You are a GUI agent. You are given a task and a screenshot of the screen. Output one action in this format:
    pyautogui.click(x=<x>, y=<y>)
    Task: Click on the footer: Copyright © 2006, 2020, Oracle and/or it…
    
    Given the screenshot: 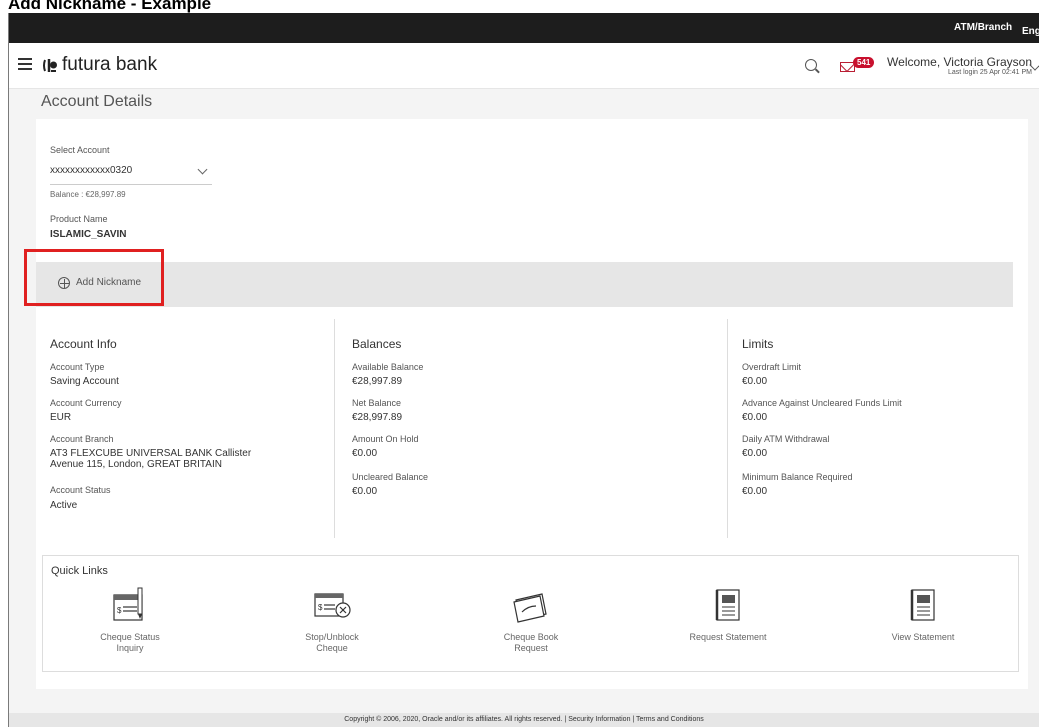 What is the action you would take?
    pyautogui.click(x=524, y=720)
    